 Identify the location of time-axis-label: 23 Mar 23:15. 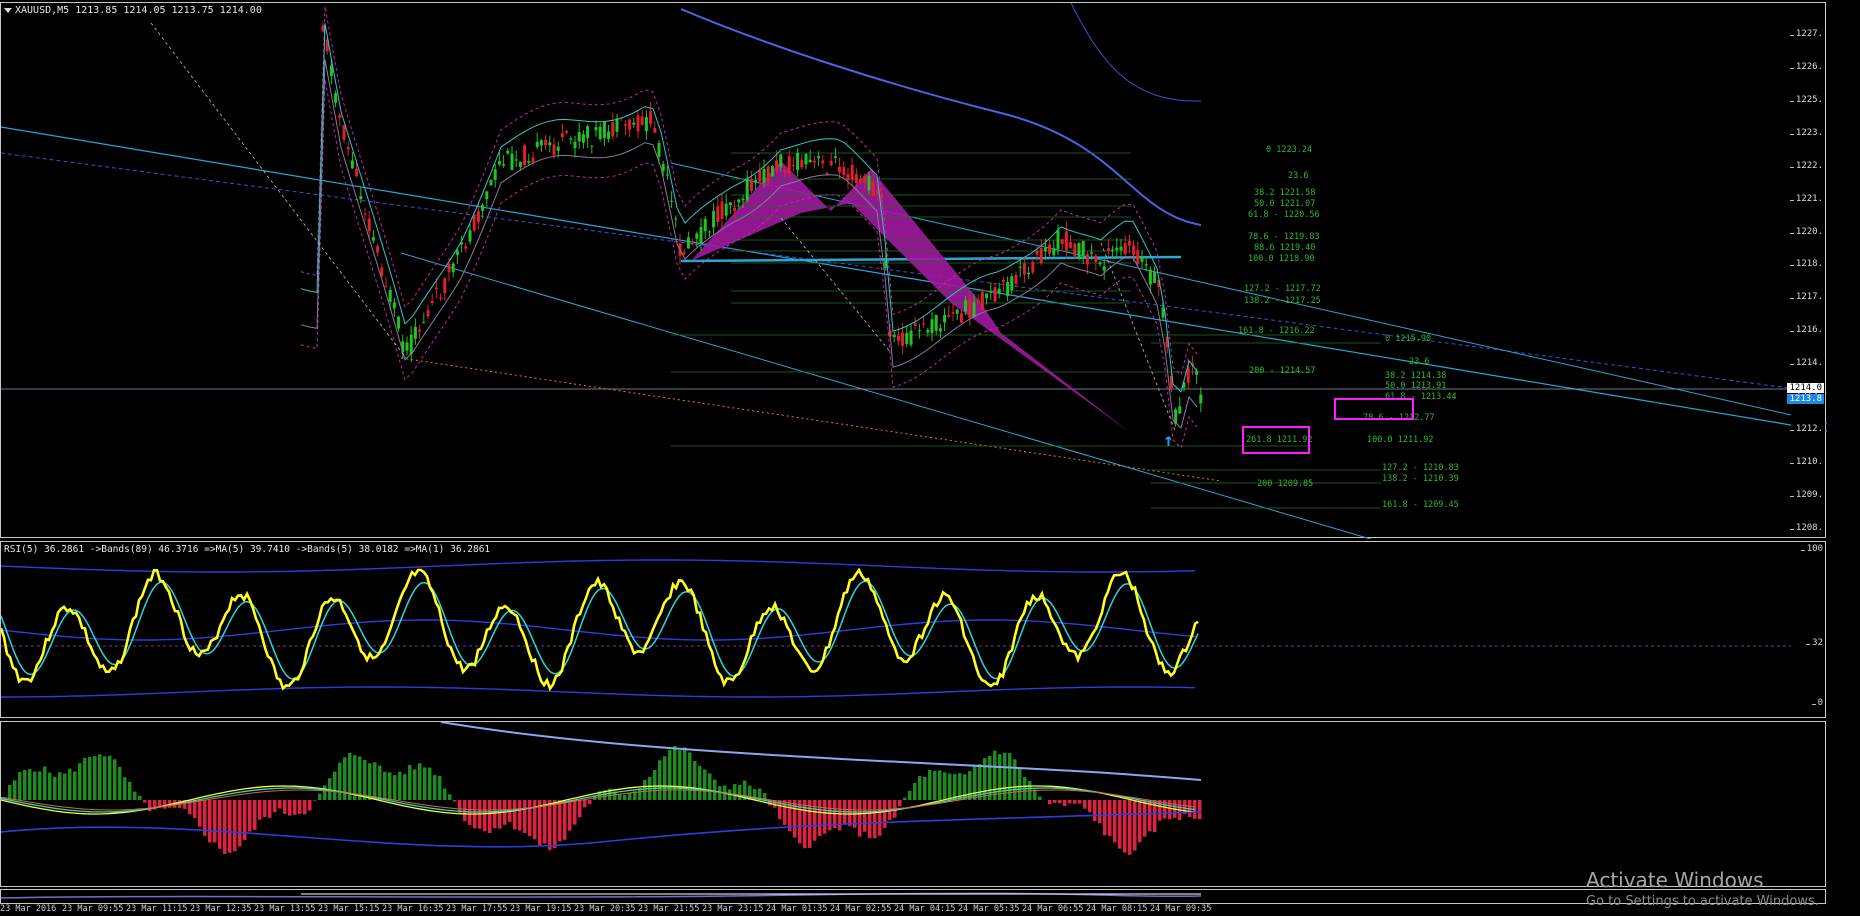
(733, 909).